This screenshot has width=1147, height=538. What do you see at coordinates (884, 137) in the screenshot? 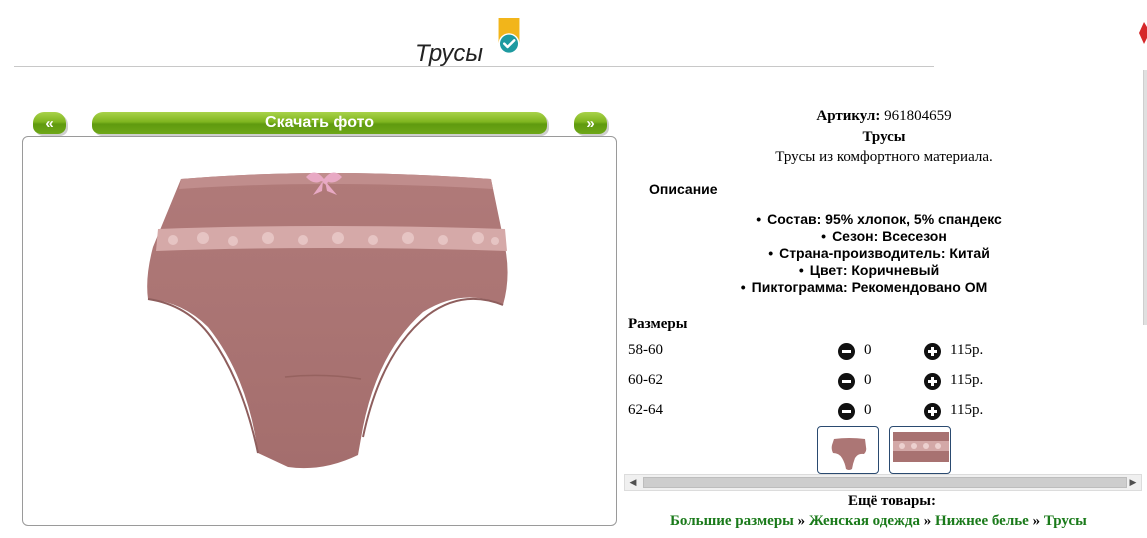
I see `product-name: Трусы` at bounding box center [884, 137].